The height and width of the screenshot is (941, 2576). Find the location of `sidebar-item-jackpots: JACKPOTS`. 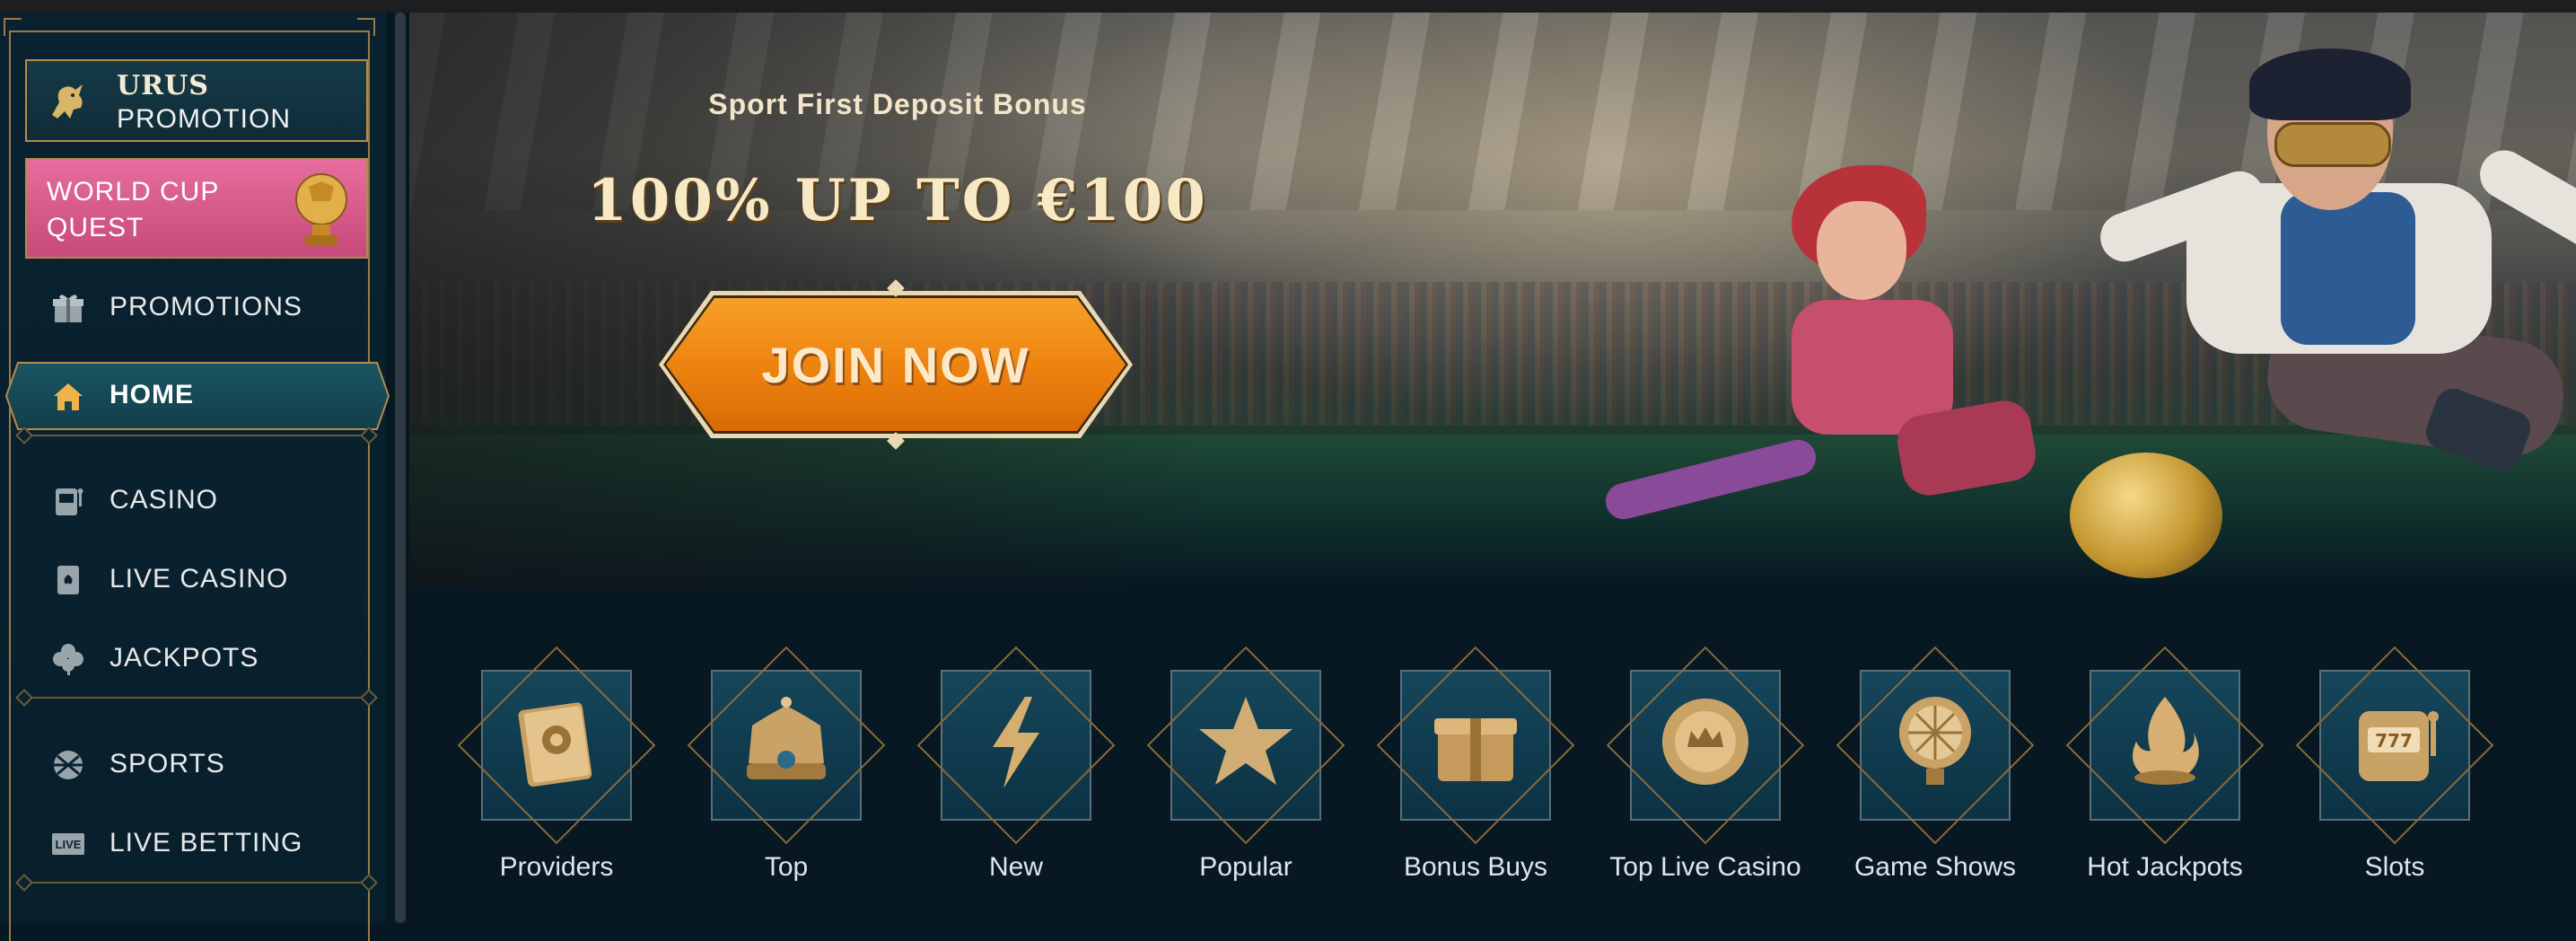

sidebar-item-jackpots: JACKPOTS is located at coordinates (196, 659).